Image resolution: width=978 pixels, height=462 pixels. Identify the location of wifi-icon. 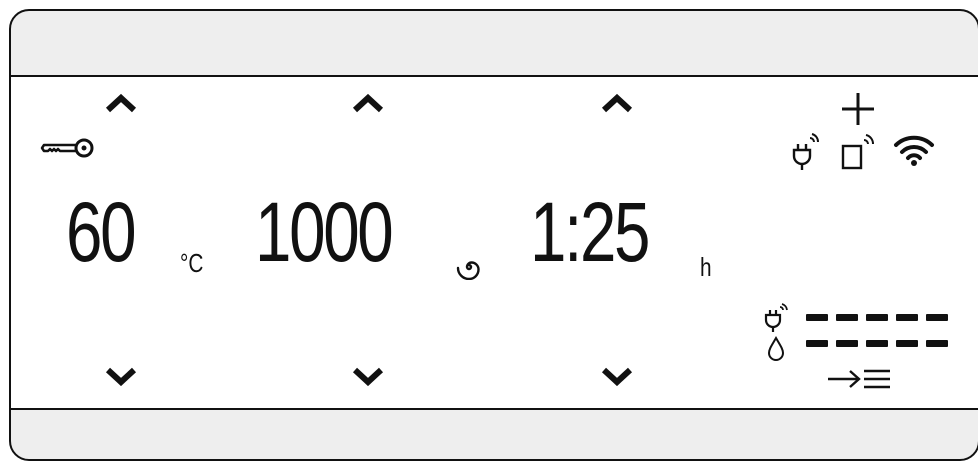
(914, 150).